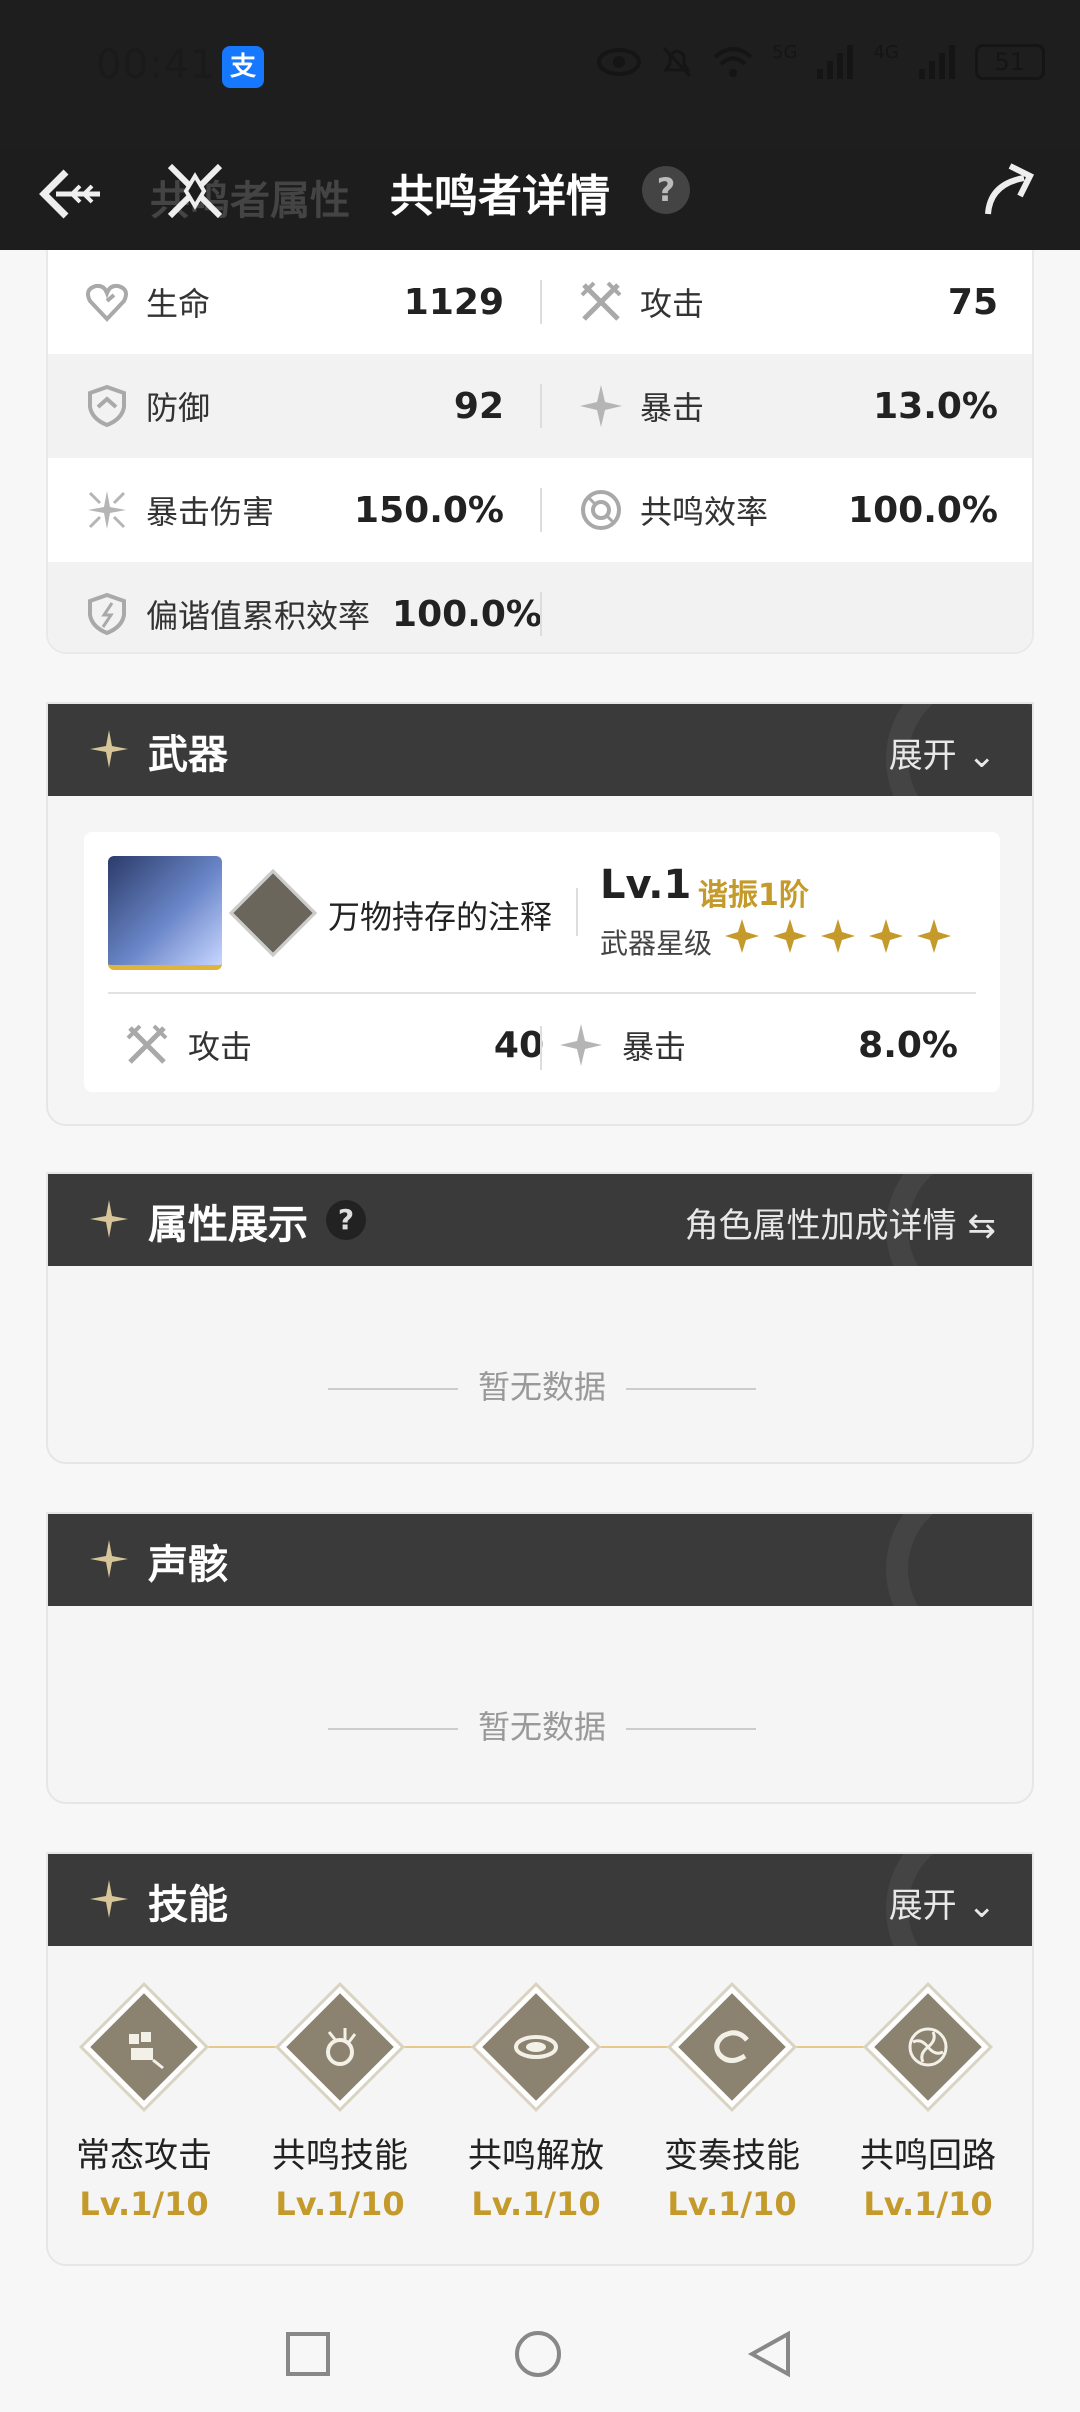 The width and height of the screenshot is (1080, 2412). Describe the element at coordinates (731, 2046) in the screenshot. I see `crescent-icon` at that location.